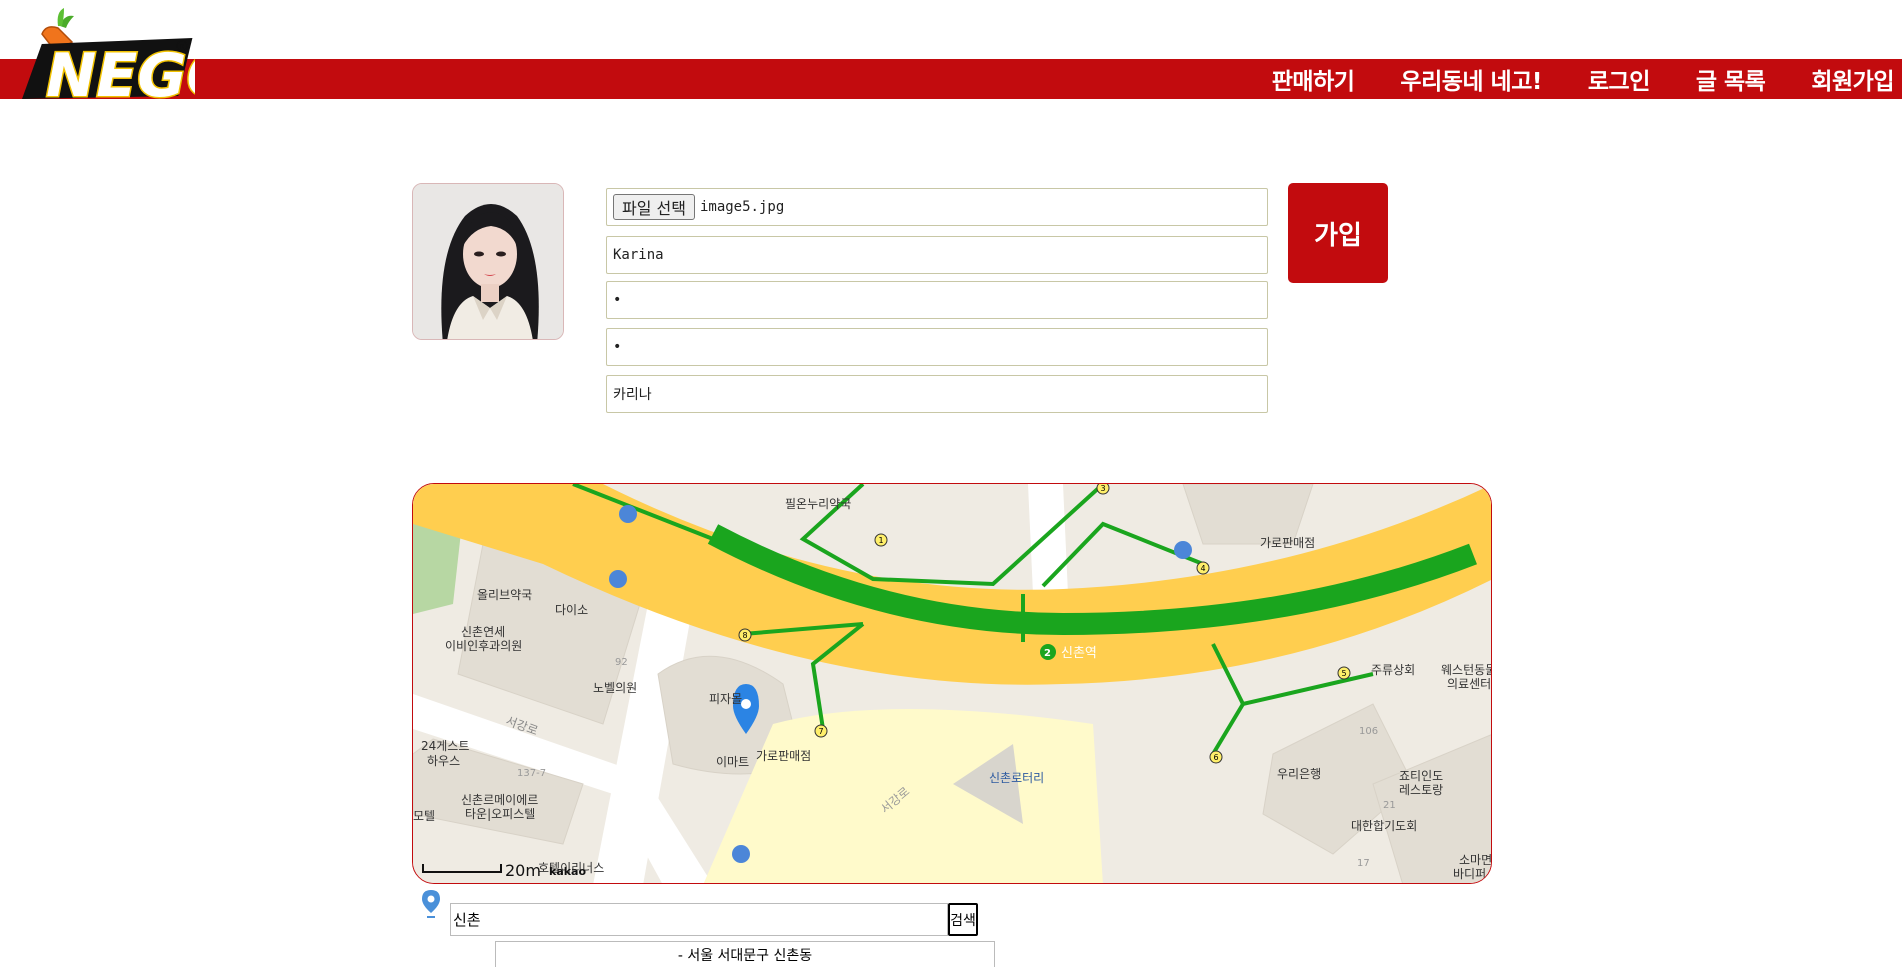  I want to click on nav-signup: 회원가입, so click(1841, 79).